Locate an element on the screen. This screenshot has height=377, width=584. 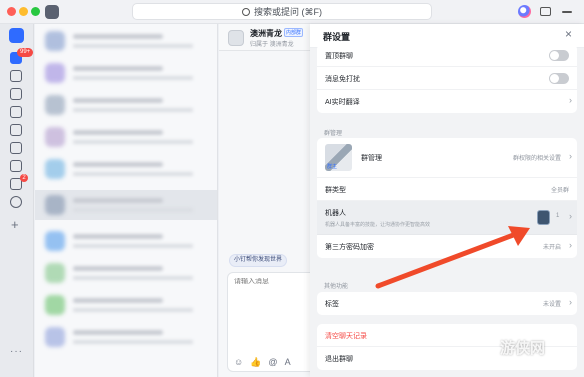
add-icon: + is located at coordinates (15, 224).